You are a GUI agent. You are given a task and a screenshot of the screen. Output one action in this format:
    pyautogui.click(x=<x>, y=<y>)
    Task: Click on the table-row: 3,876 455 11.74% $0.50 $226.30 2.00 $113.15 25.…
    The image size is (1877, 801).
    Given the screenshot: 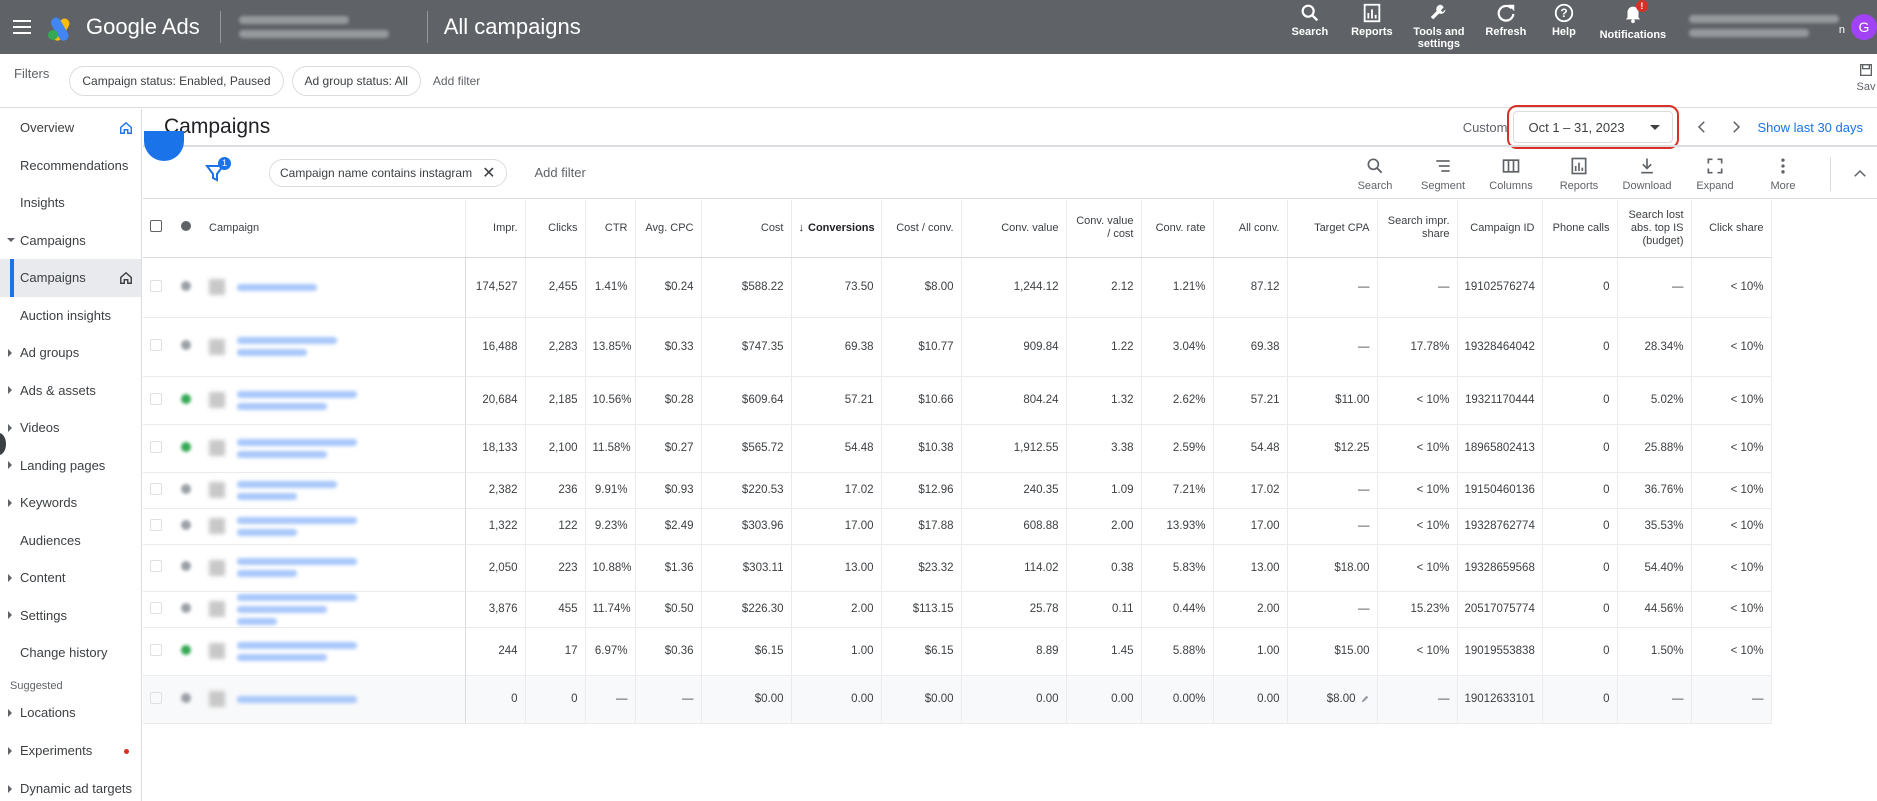 What is the action you would take?
    pyautogui.click(x=957, y=609)
    